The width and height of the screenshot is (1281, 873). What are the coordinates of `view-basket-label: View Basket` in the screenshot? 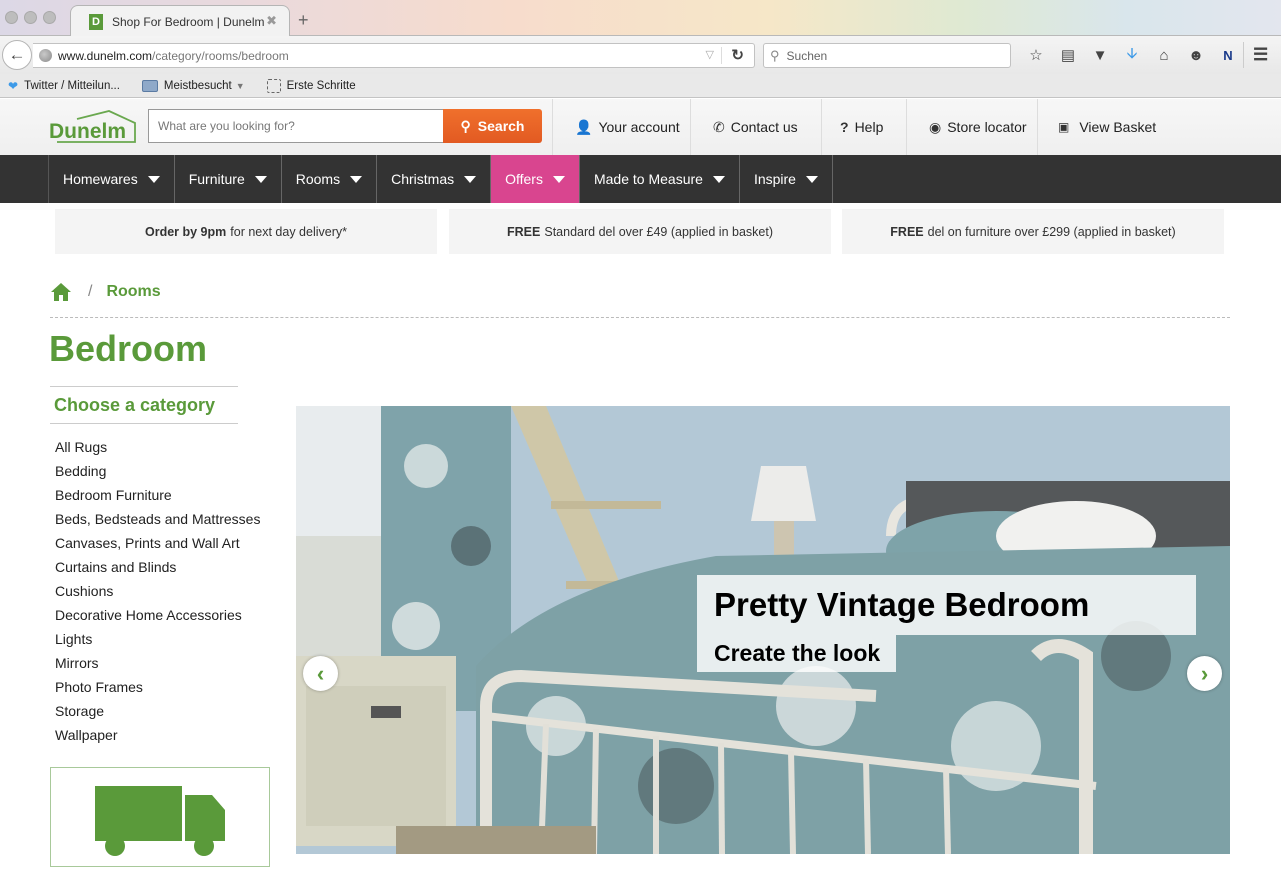 It's located at (1118, 127).